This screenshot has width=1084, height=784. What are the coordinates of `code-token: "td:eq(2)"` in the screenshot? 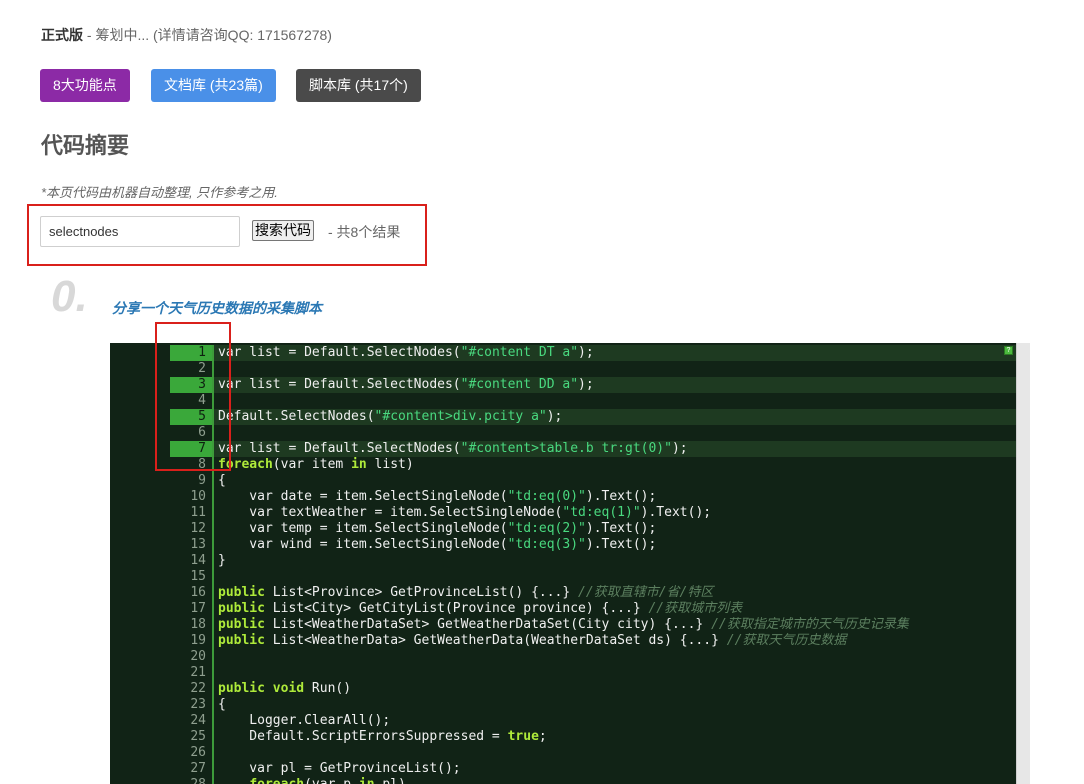 It's located at (546, 528).